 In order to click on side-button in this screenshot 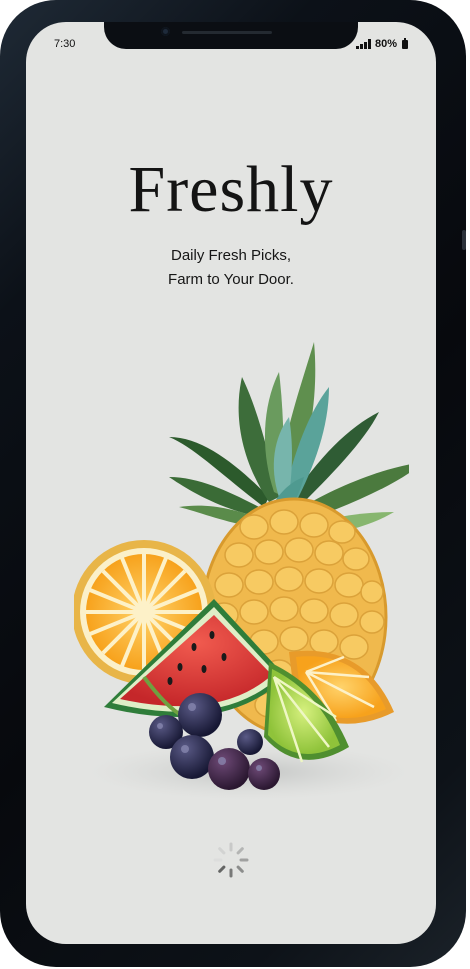, I will do `click(464, 240)`.